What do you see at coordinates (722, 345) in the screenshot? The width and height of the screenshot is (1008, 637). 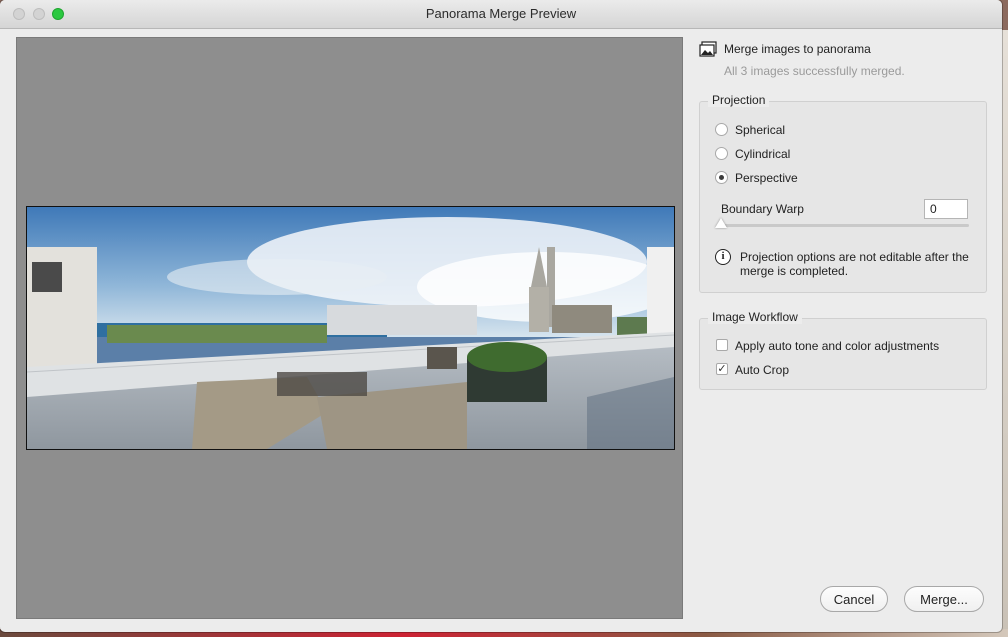 I see `auto-tone-checkbox` at bounding box center [722, 345].